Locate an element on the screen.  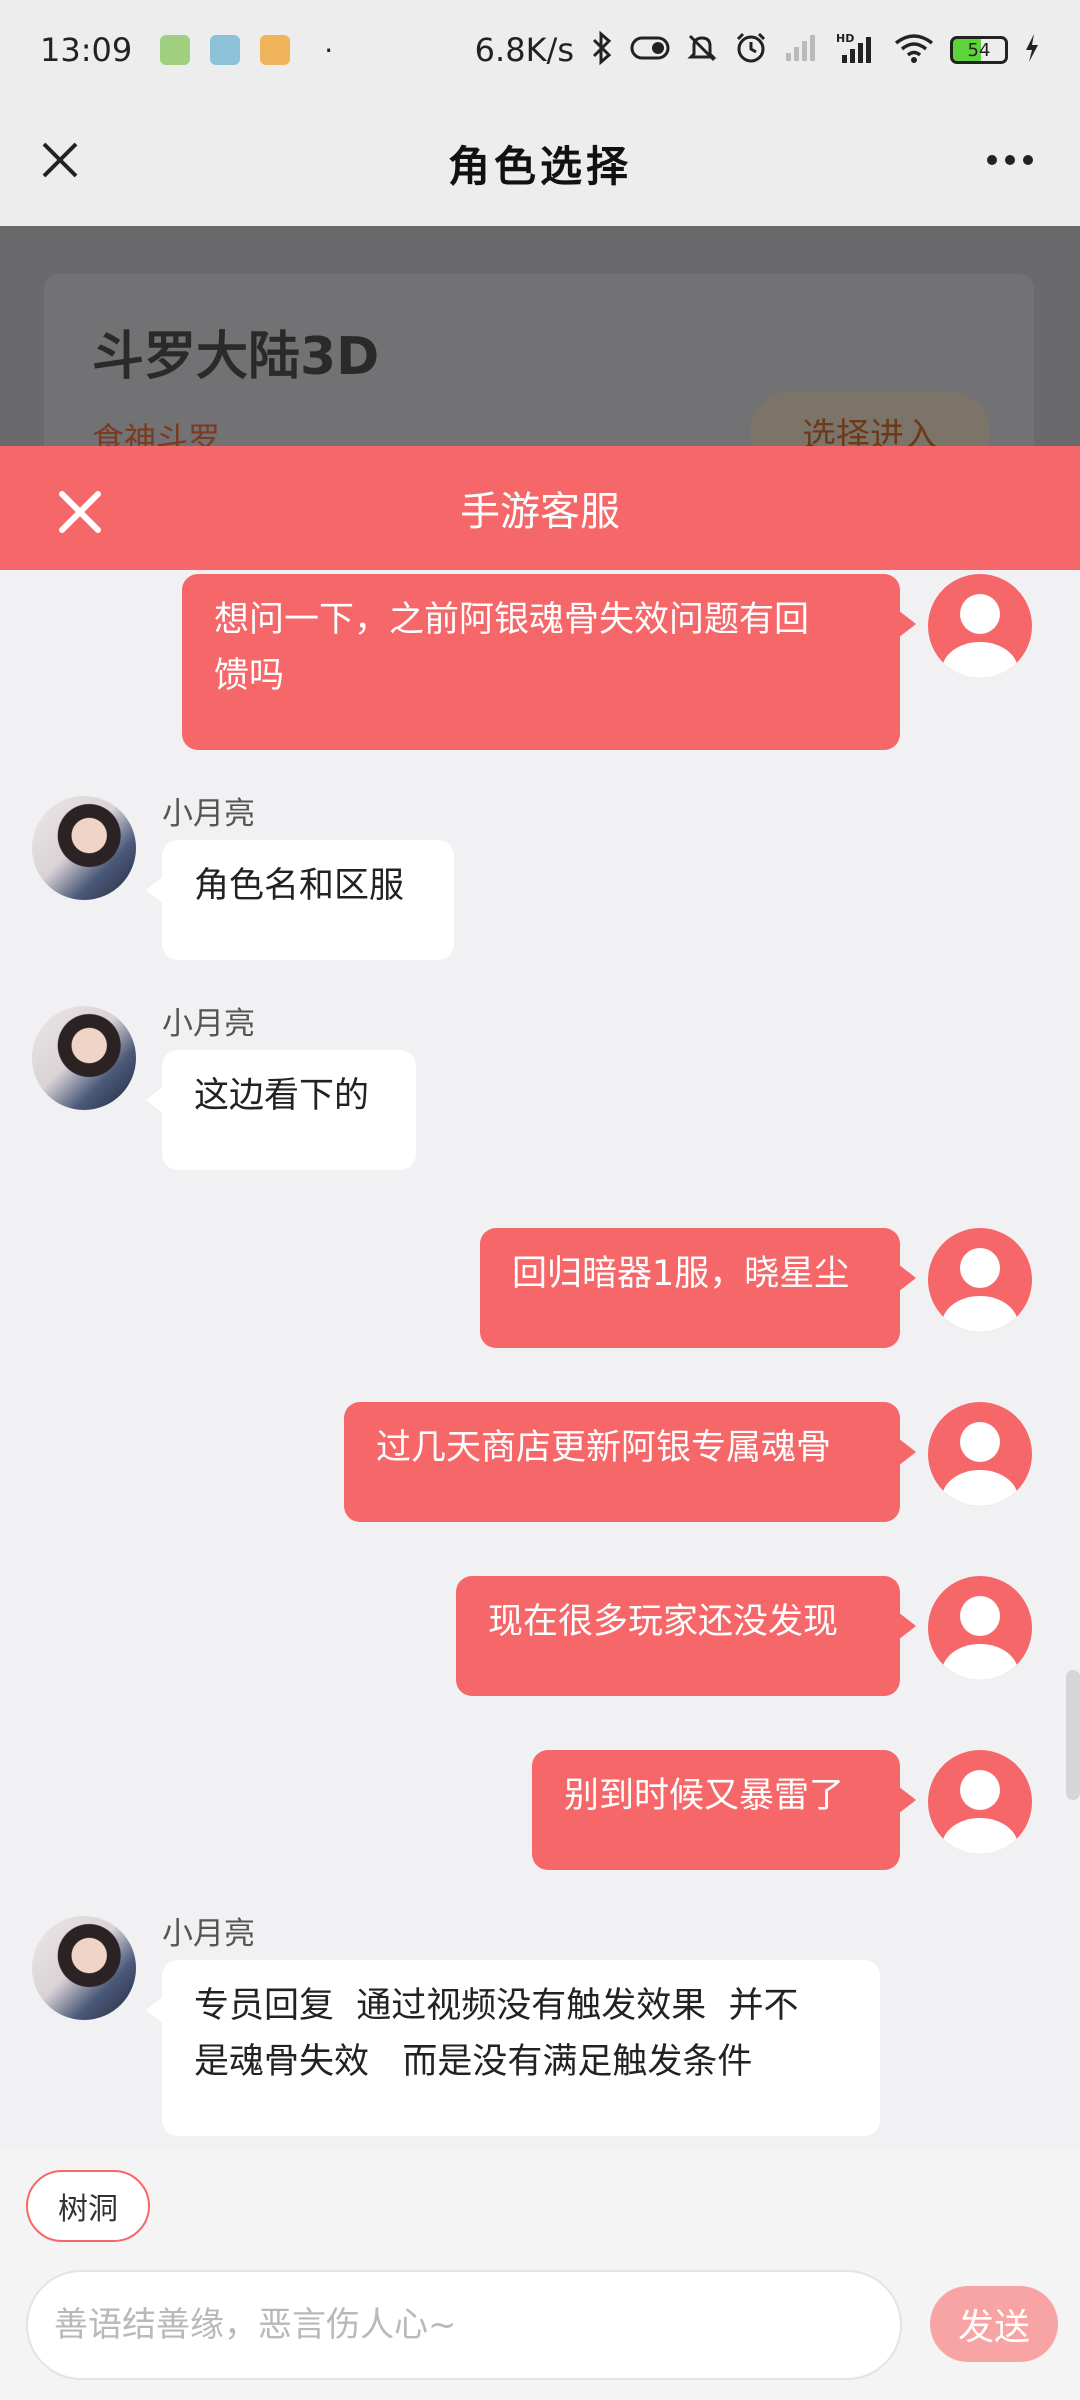
message-input is located at coordinates (464, 2325).